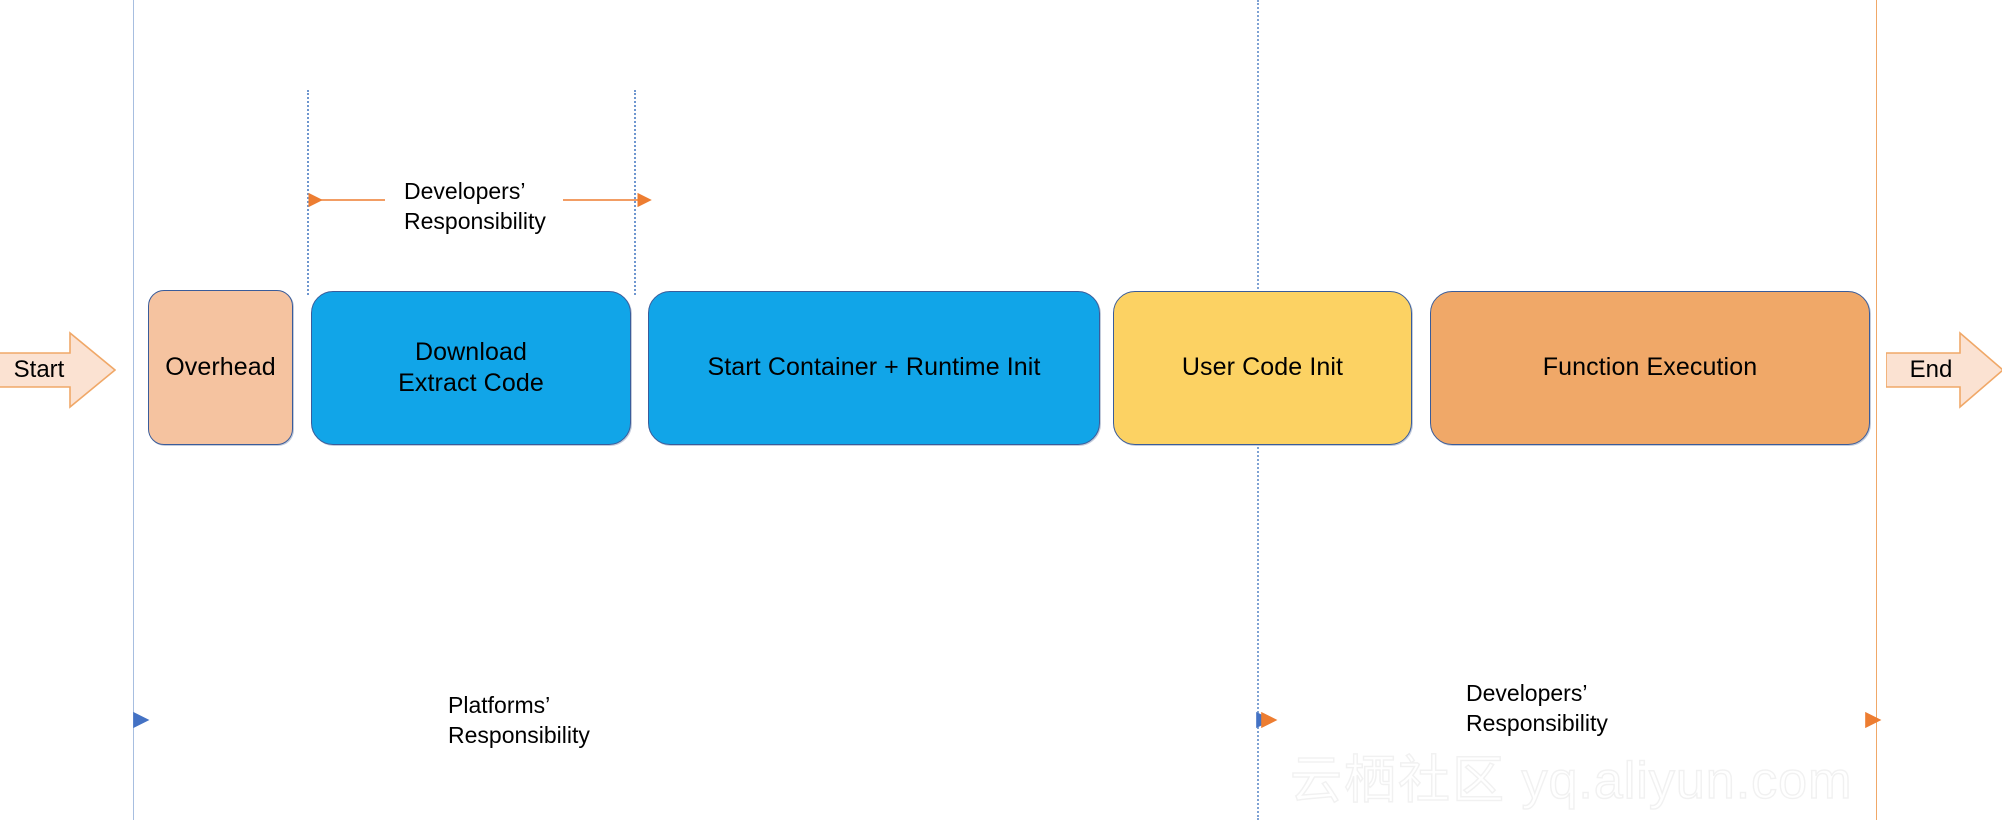  I want to click on guide-line-left-blue, so click(133, 410).